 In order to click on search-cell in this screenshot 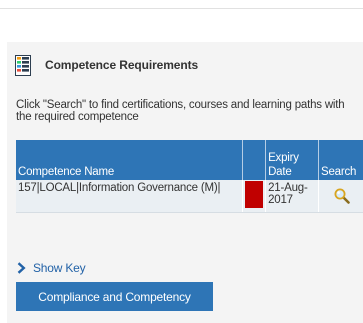, I will do `click(340, 196)`.